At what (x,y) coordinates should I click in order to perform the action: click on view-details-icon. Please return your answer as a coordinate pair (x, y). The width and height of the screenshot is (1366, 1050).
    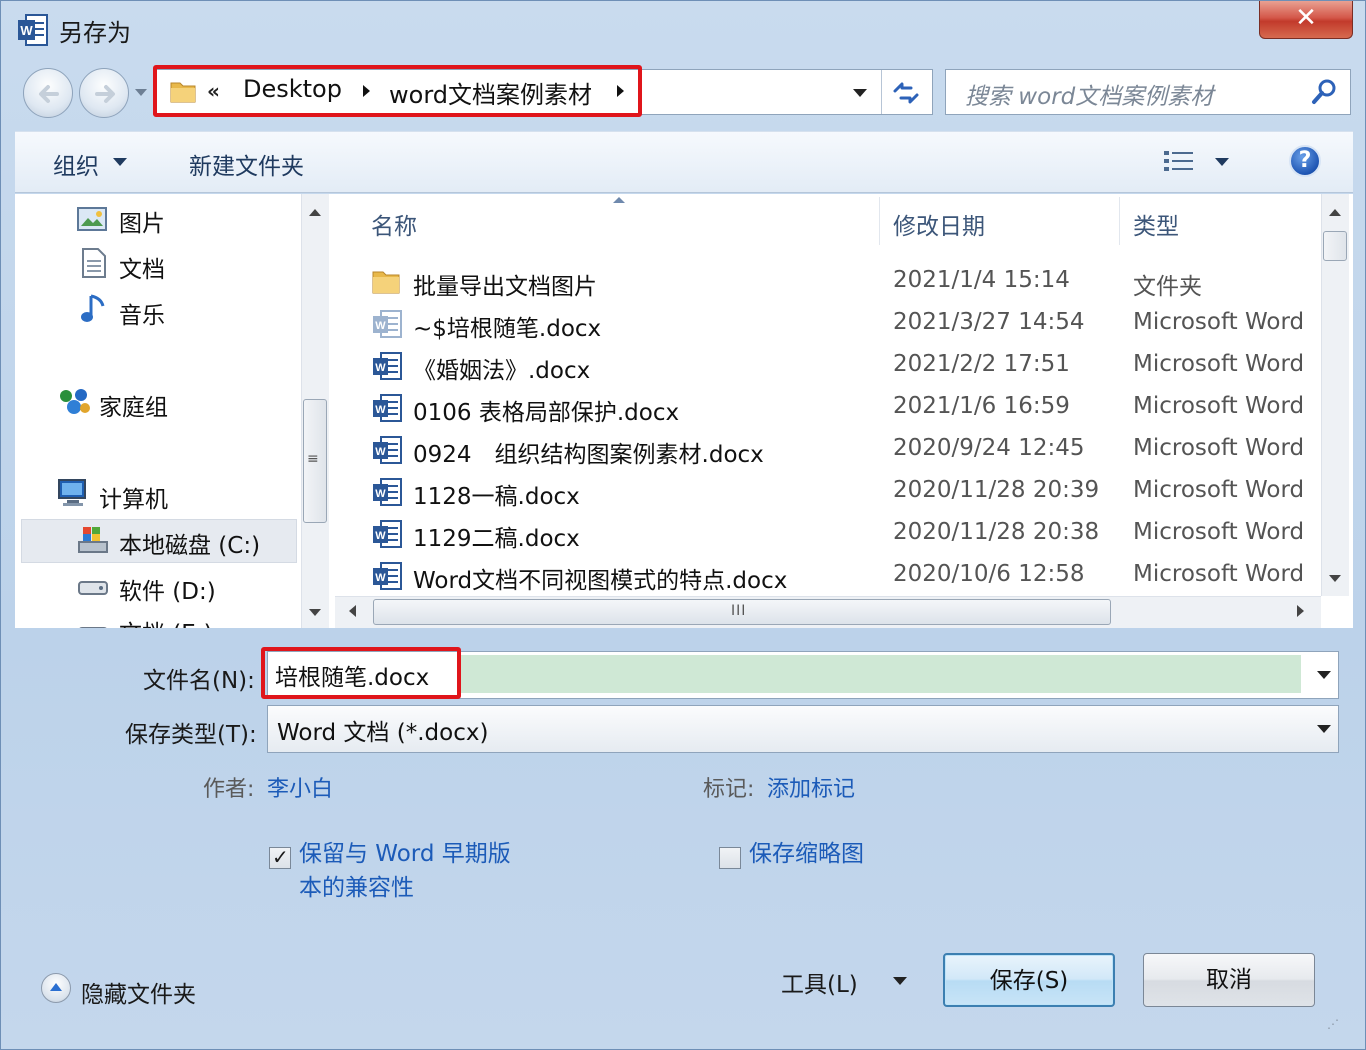
    Looking at the image, I should click on (1179, 161).